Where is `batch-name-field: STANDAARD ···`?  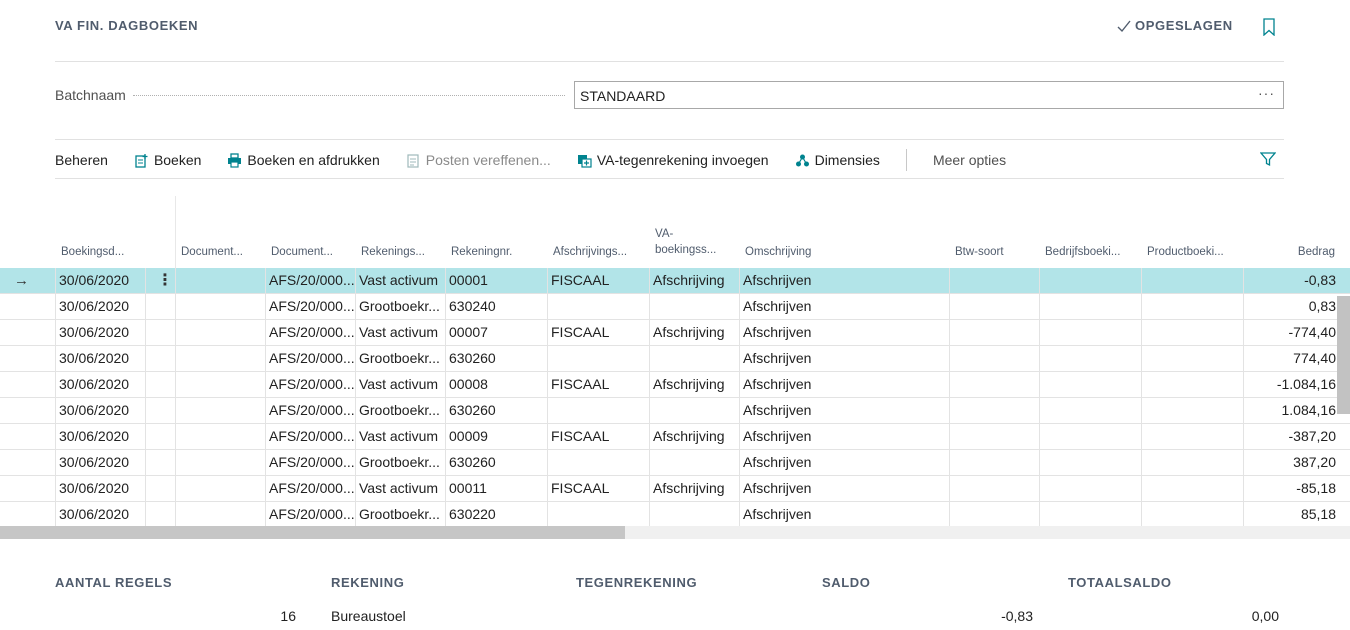 batch-name-field: STANDAARD ··· is located at coordinates (929, 95).